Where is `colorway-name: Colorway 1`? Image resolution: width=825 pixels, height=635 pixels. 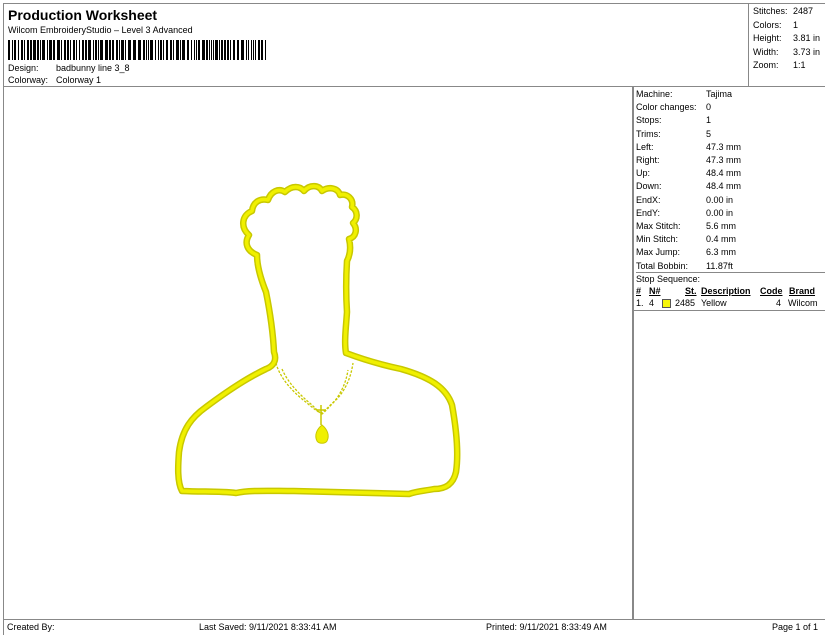 colorway-name: Colorway 1 is located at coordinates (79, 80).